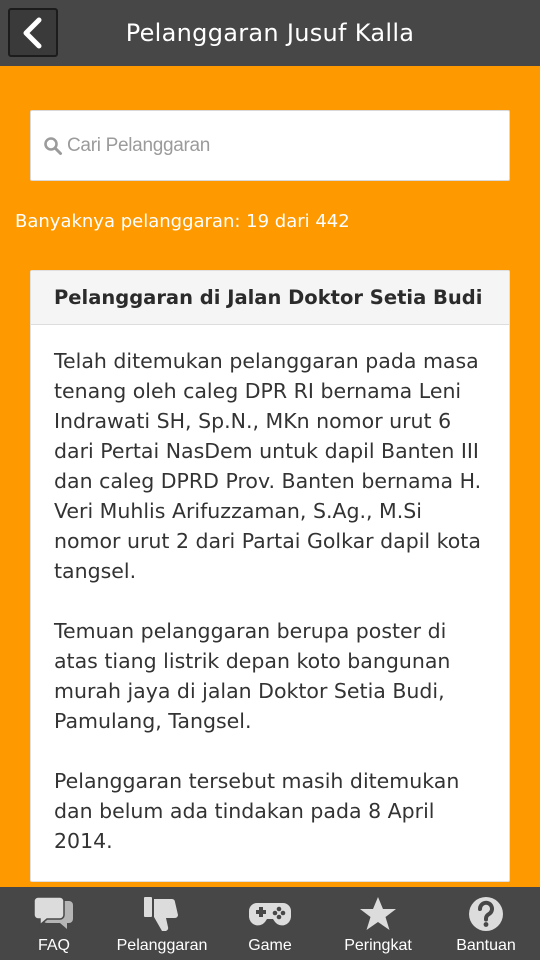 The image size is (540, 960). Describe the element at coordinates (270, 298) in the screenshot. I see `card-title: Pelanggaran di Jalan Doktor Setia Budi` at that location.